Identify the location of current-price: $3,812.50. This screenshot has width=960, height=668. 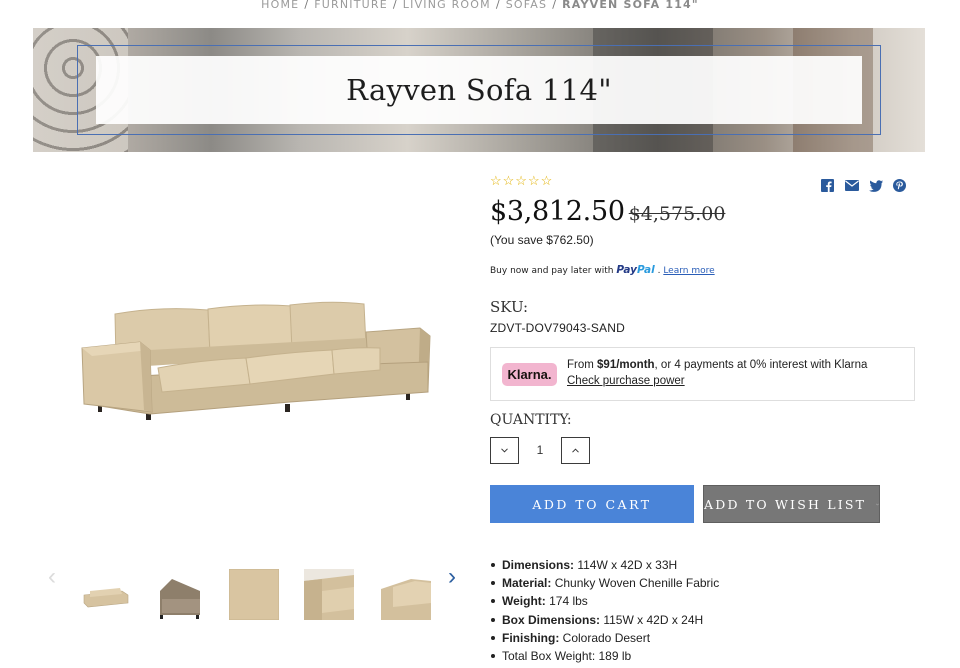
(557, 211).